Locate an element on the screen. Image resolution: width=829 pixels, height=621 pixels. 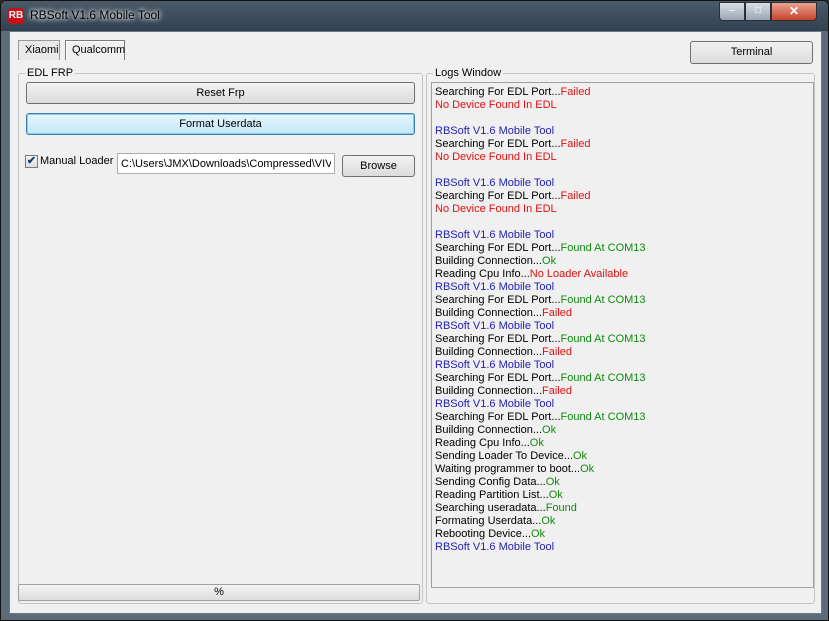
log-line: Sending Config Data...Ok is located at coordinates (622, 482).